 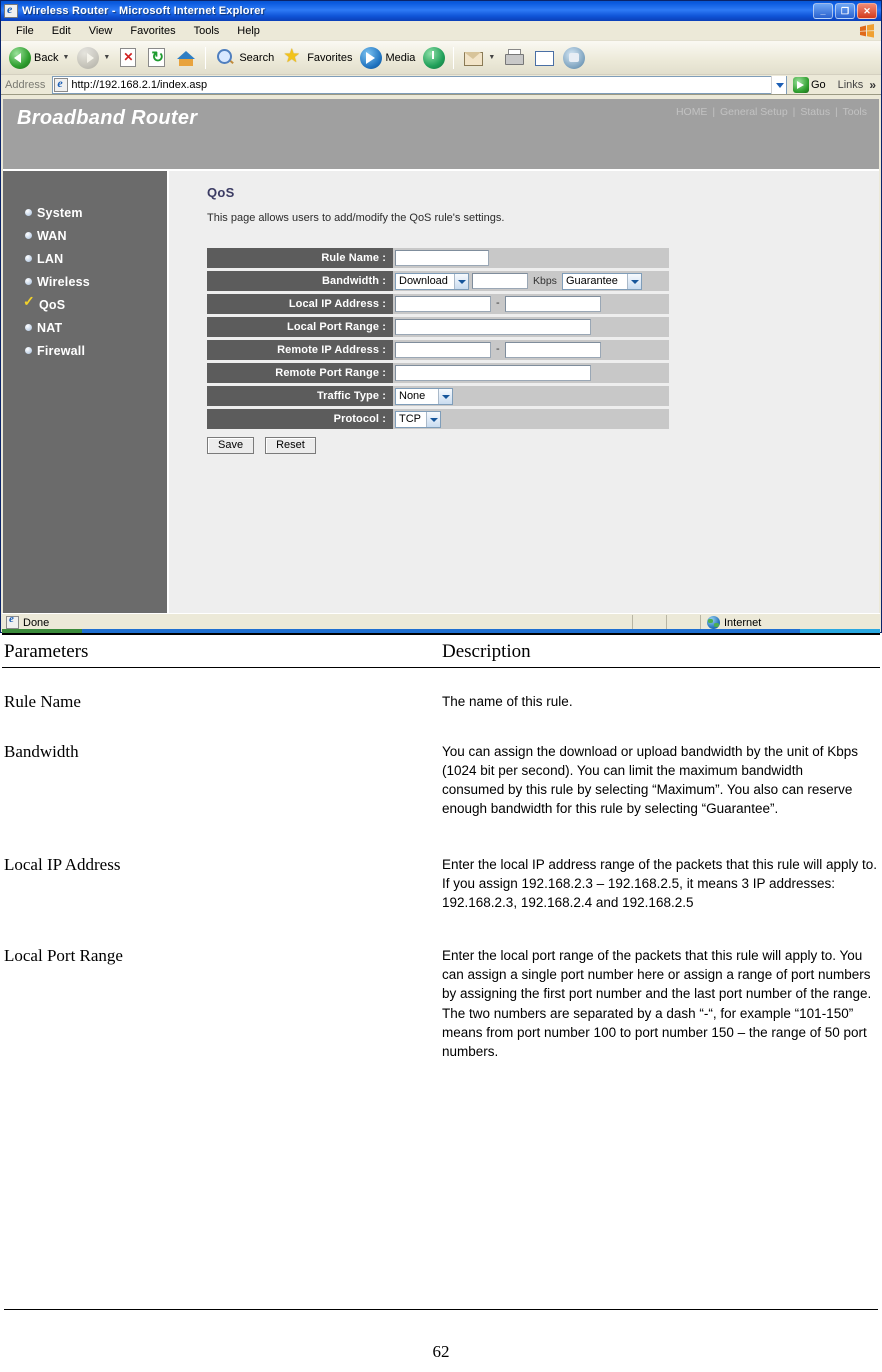 What do you see at coordinates (300, 304) in the screenshot?
I see `local-ip-label: Local IP Address :` at bounding box center [300, 304].